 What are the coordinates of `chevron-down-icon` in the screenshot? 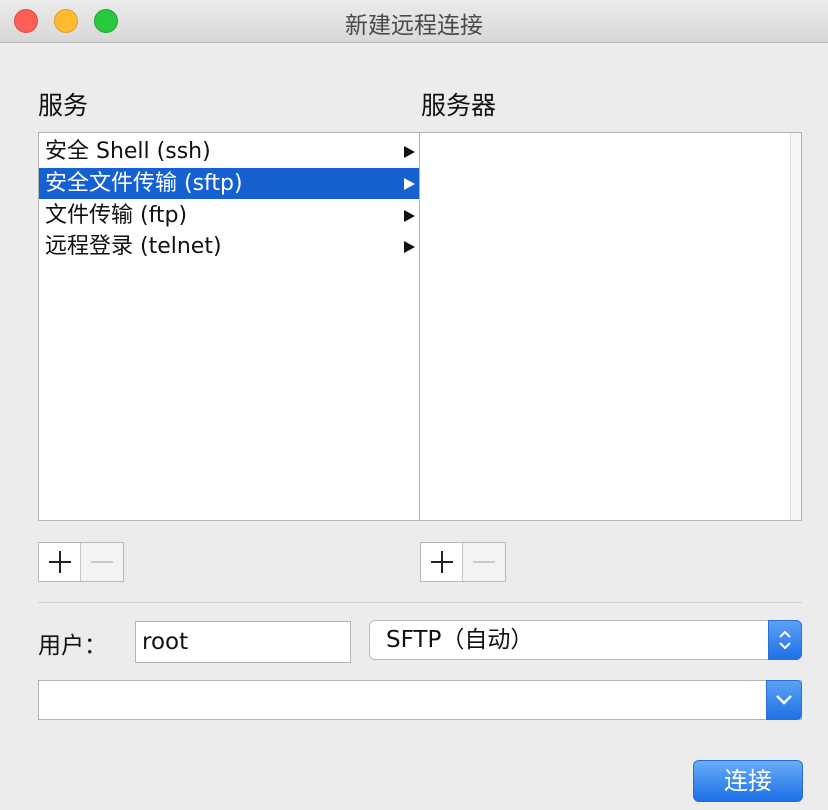 It's located at (784, 700).